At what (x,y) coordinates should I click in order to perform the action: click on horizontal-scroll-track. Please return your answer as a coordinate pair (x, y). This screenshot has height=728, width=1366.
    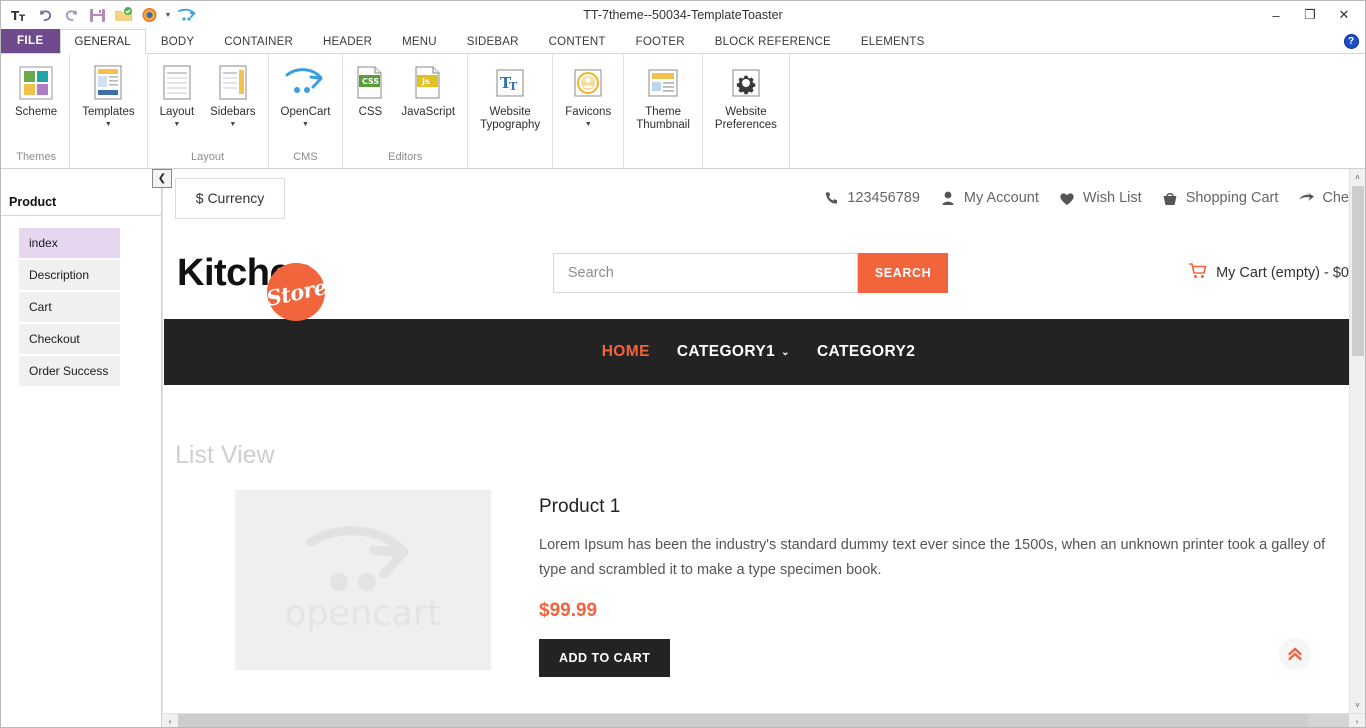
    Looking at the image, I should click on (763, 720).